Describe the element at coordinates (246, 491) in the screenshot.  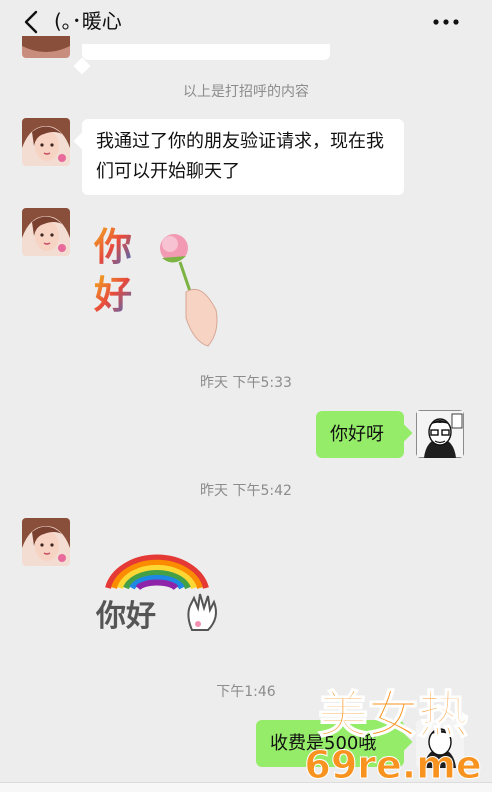
I see `timestamp: 昨天 下午5:42` at that location.